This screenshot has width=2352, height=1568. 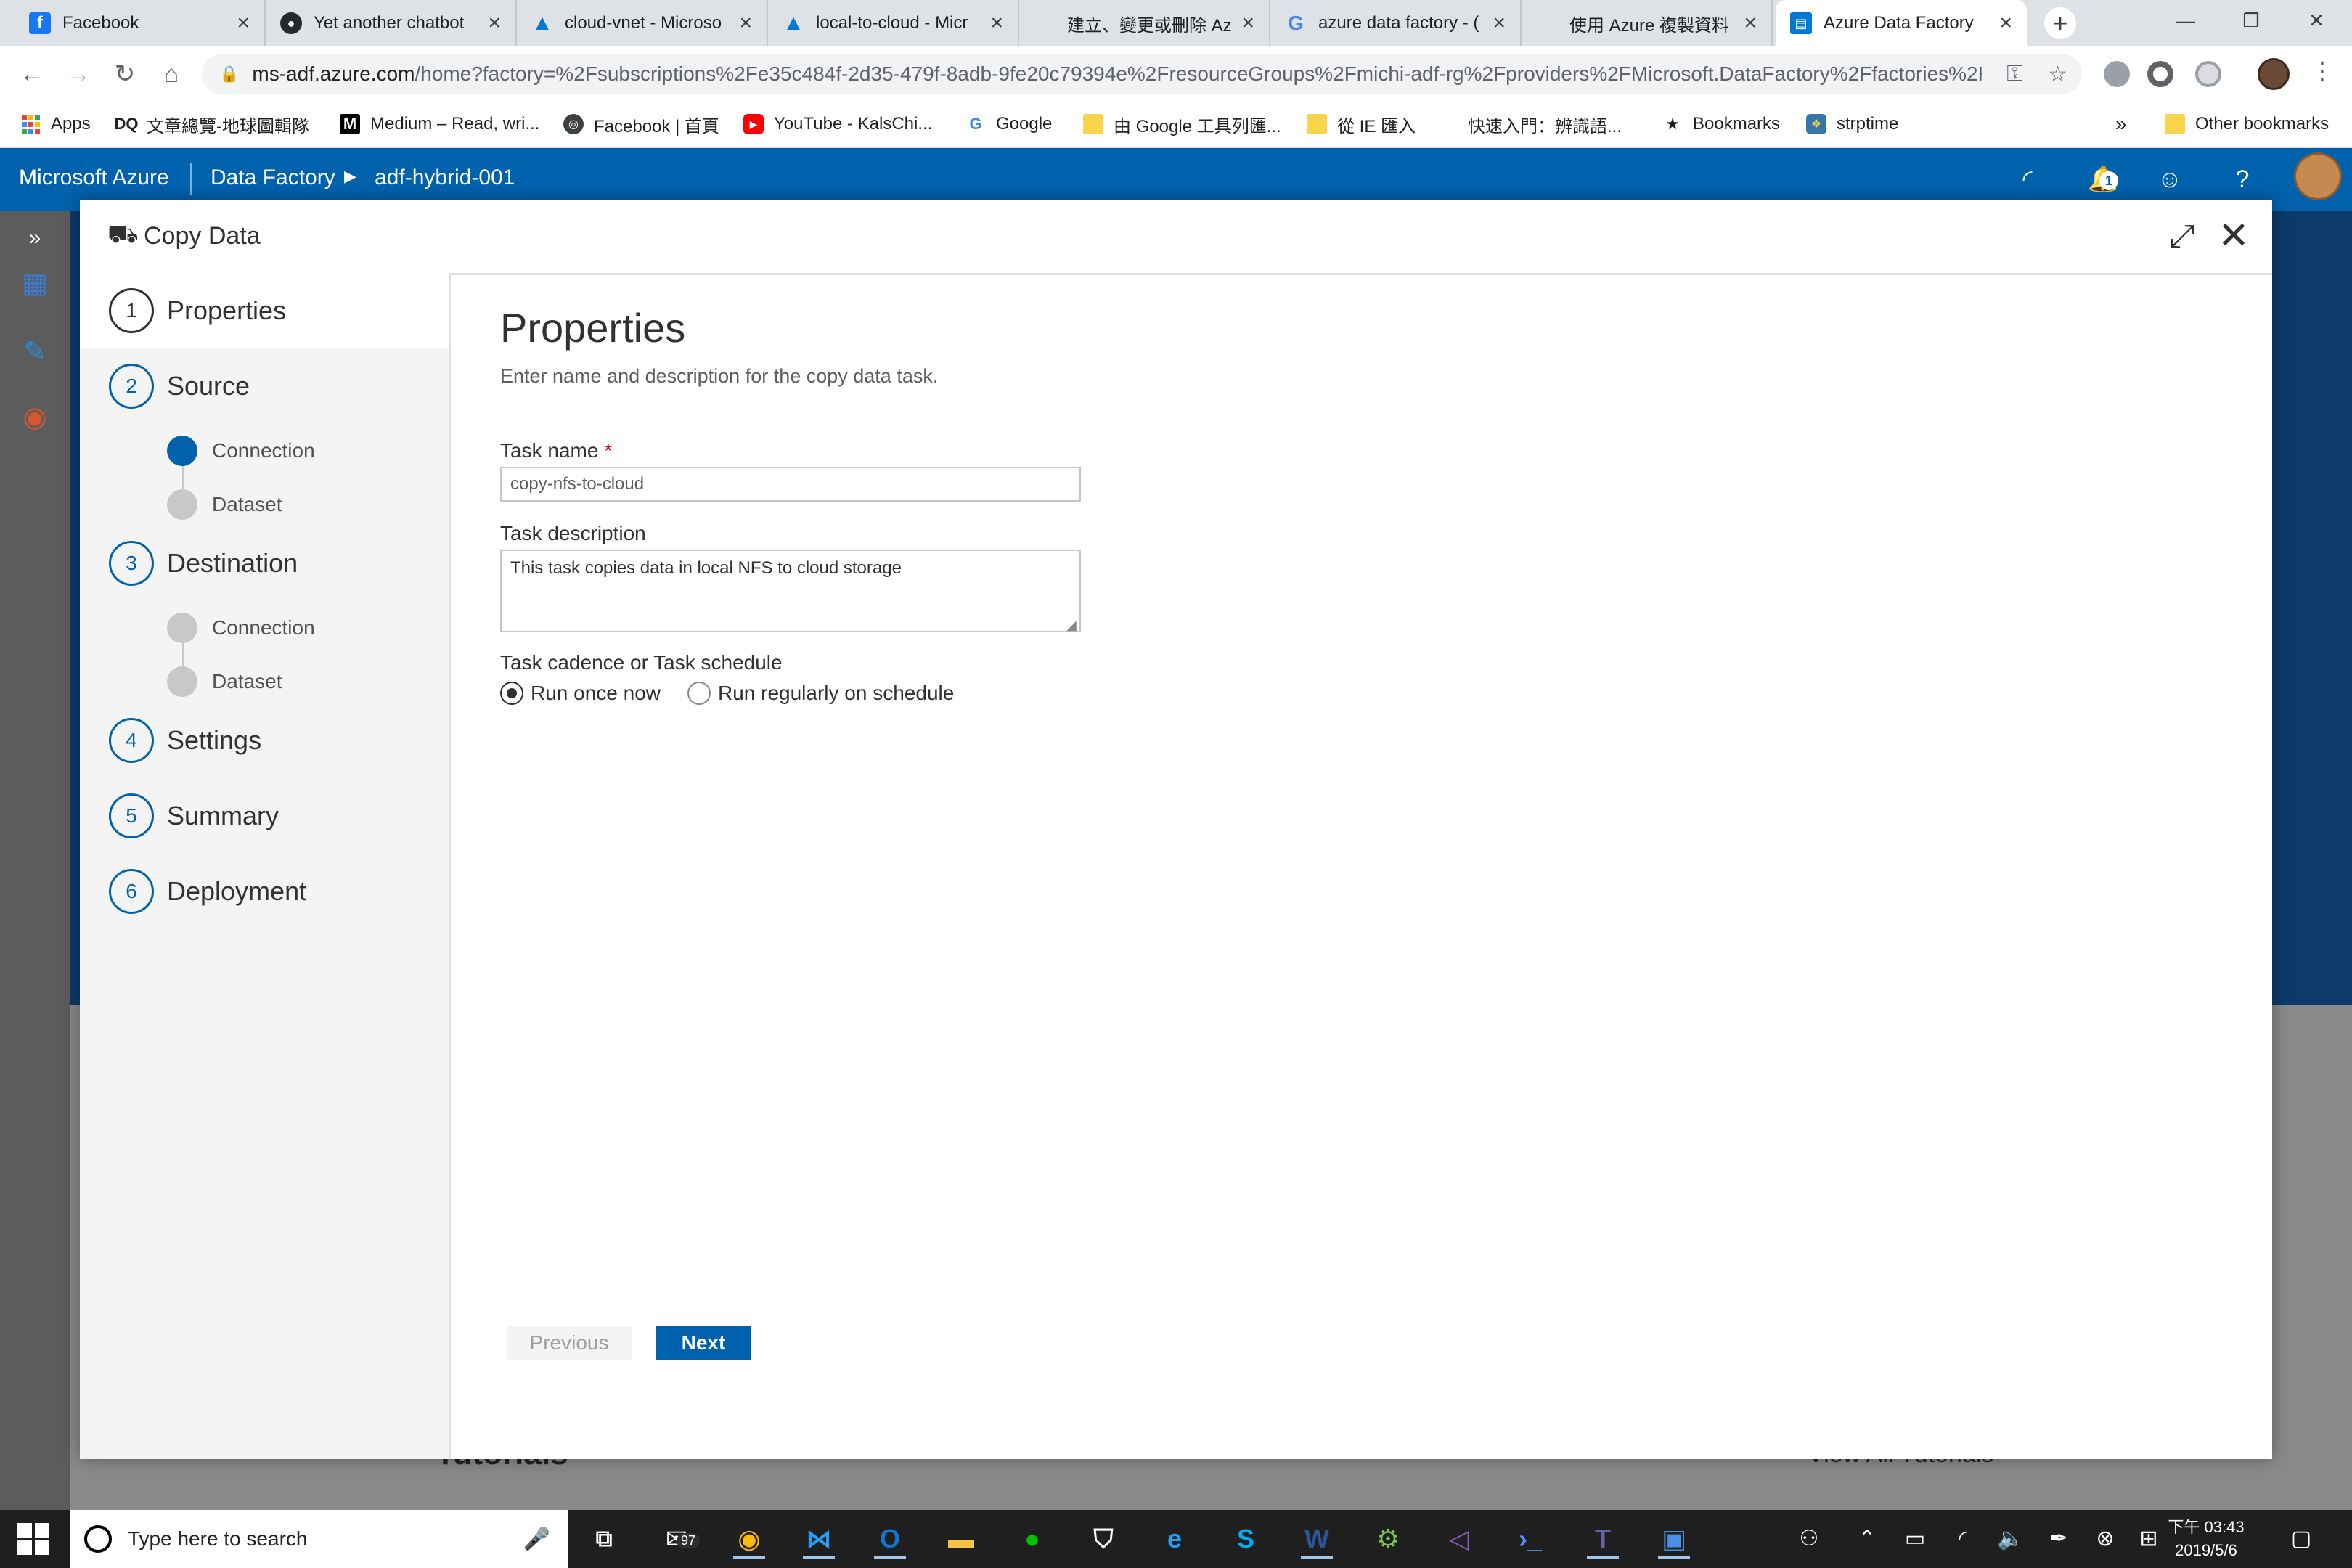 I want to click on previous-button: Previous, so click(x=570, y=1343).